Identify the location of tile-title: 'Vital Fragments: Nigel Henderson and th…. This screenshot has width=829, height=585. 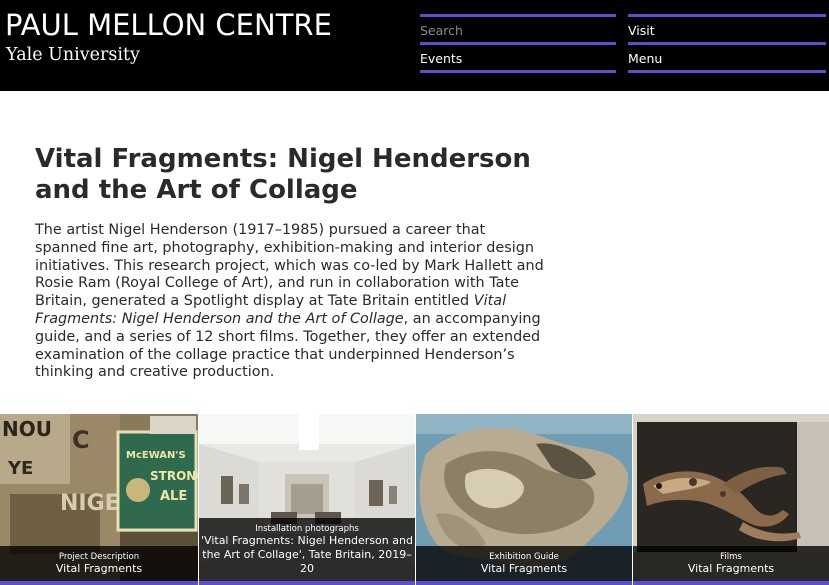
(307, 554).